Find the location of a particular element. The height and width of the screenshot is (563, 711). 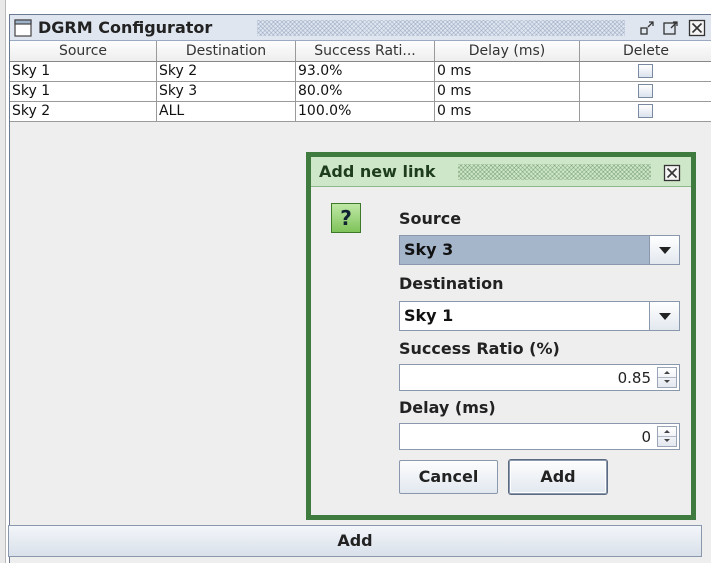

success-ratio-spin-buttons is located at coordinates (667, 377).